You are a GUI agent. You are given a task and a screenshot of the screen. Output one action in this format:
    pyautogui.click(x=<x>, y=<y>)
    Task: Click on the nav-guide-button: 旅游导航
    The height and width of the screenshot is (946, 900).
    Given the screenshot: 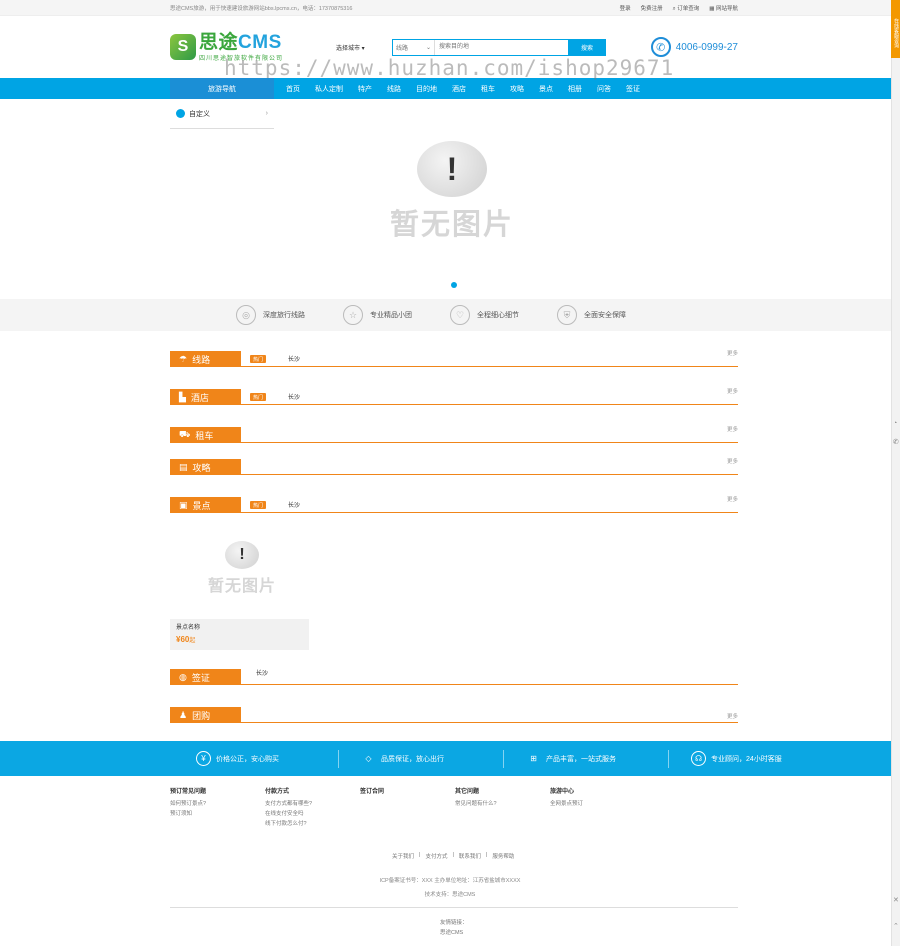 What is the action you would take?
    pyautogui.click(x=222, y=88)
    